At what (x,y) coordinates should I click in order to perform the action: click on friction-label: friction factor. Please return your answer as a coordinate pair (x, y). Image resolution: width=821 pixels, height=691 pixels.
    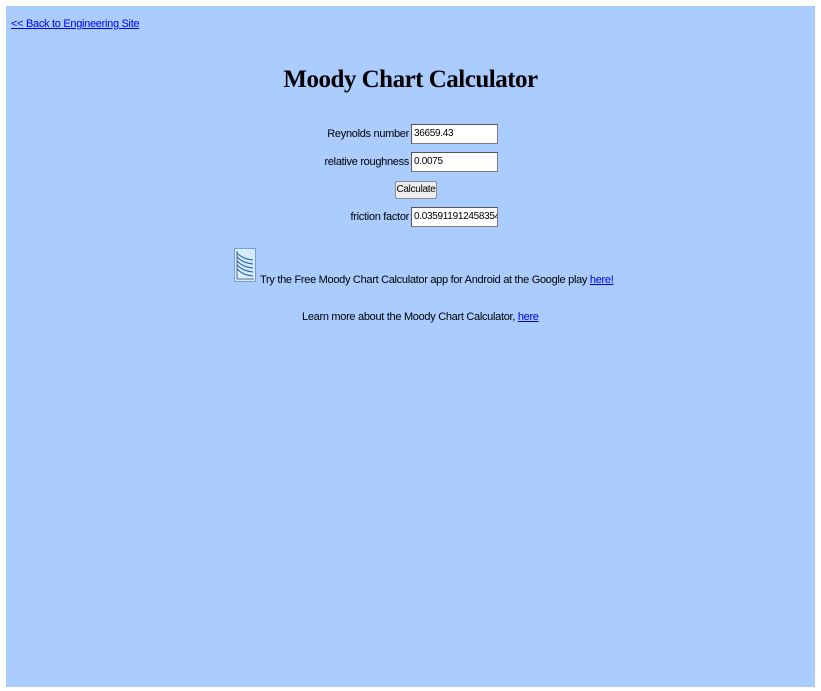
    Looking at the image, I should click on (380, 217).